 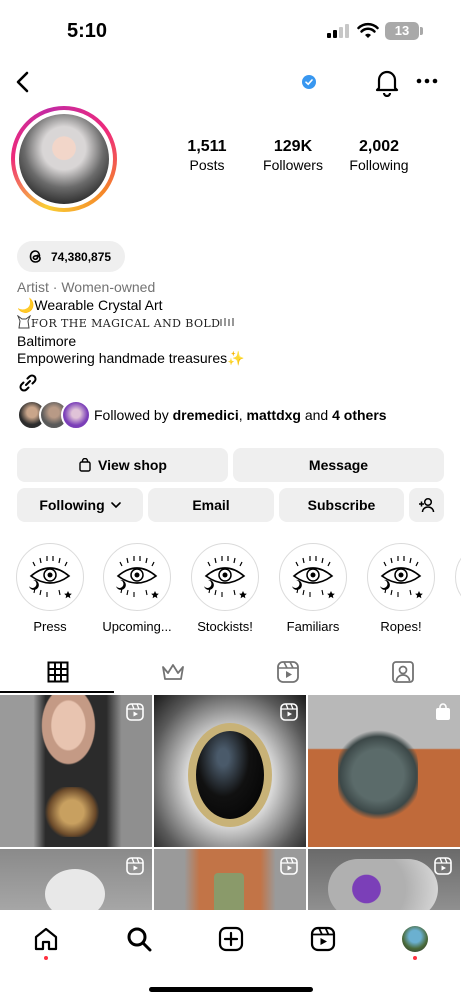 I want to click on crown-icon, so click(x=172, y=672).